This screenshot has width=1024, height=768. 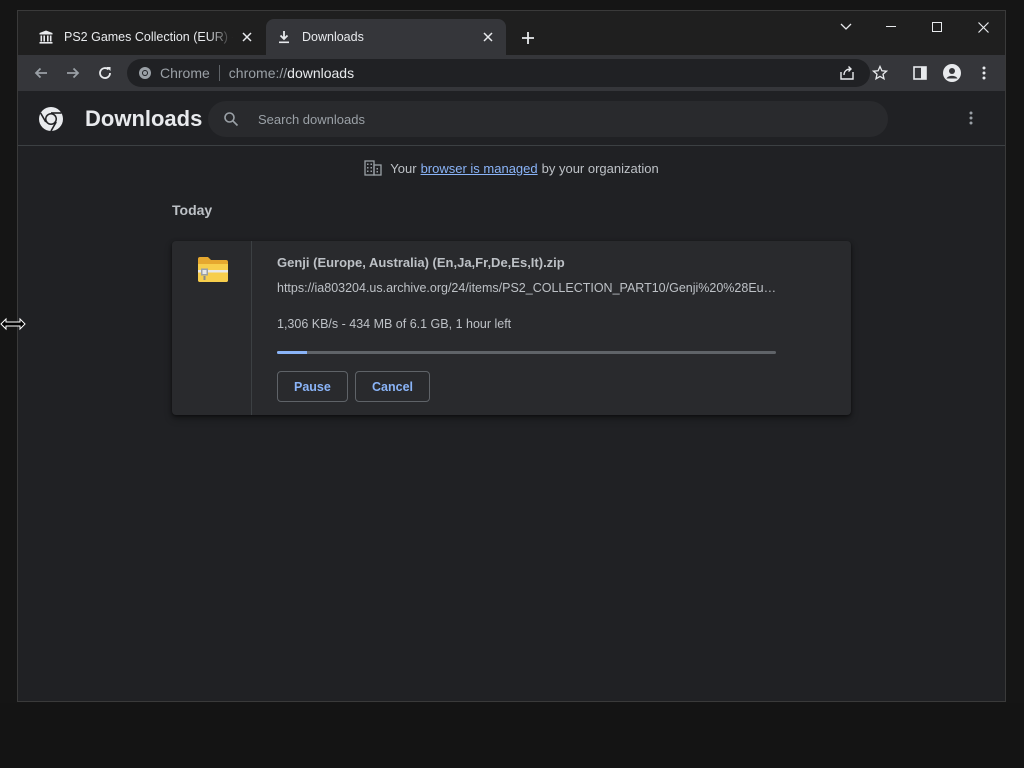 What do you see at coordinates (600, 168) in the screenshot?
I see `managed-text-suffix: by your organization` at bounding box center [600, 168].